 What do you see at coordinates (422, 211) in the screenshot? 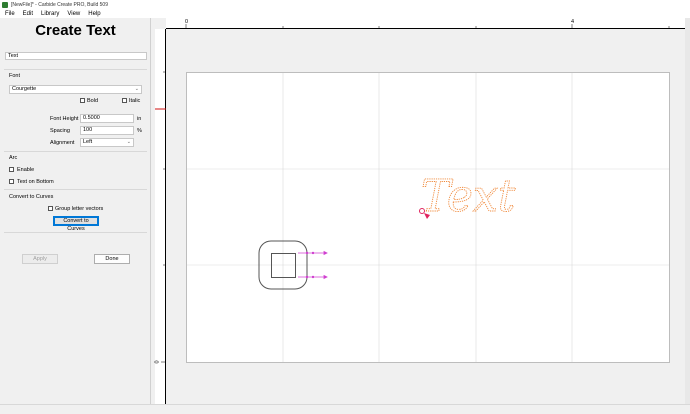
I see `text-start-handle` at bounding box center [422, 211].